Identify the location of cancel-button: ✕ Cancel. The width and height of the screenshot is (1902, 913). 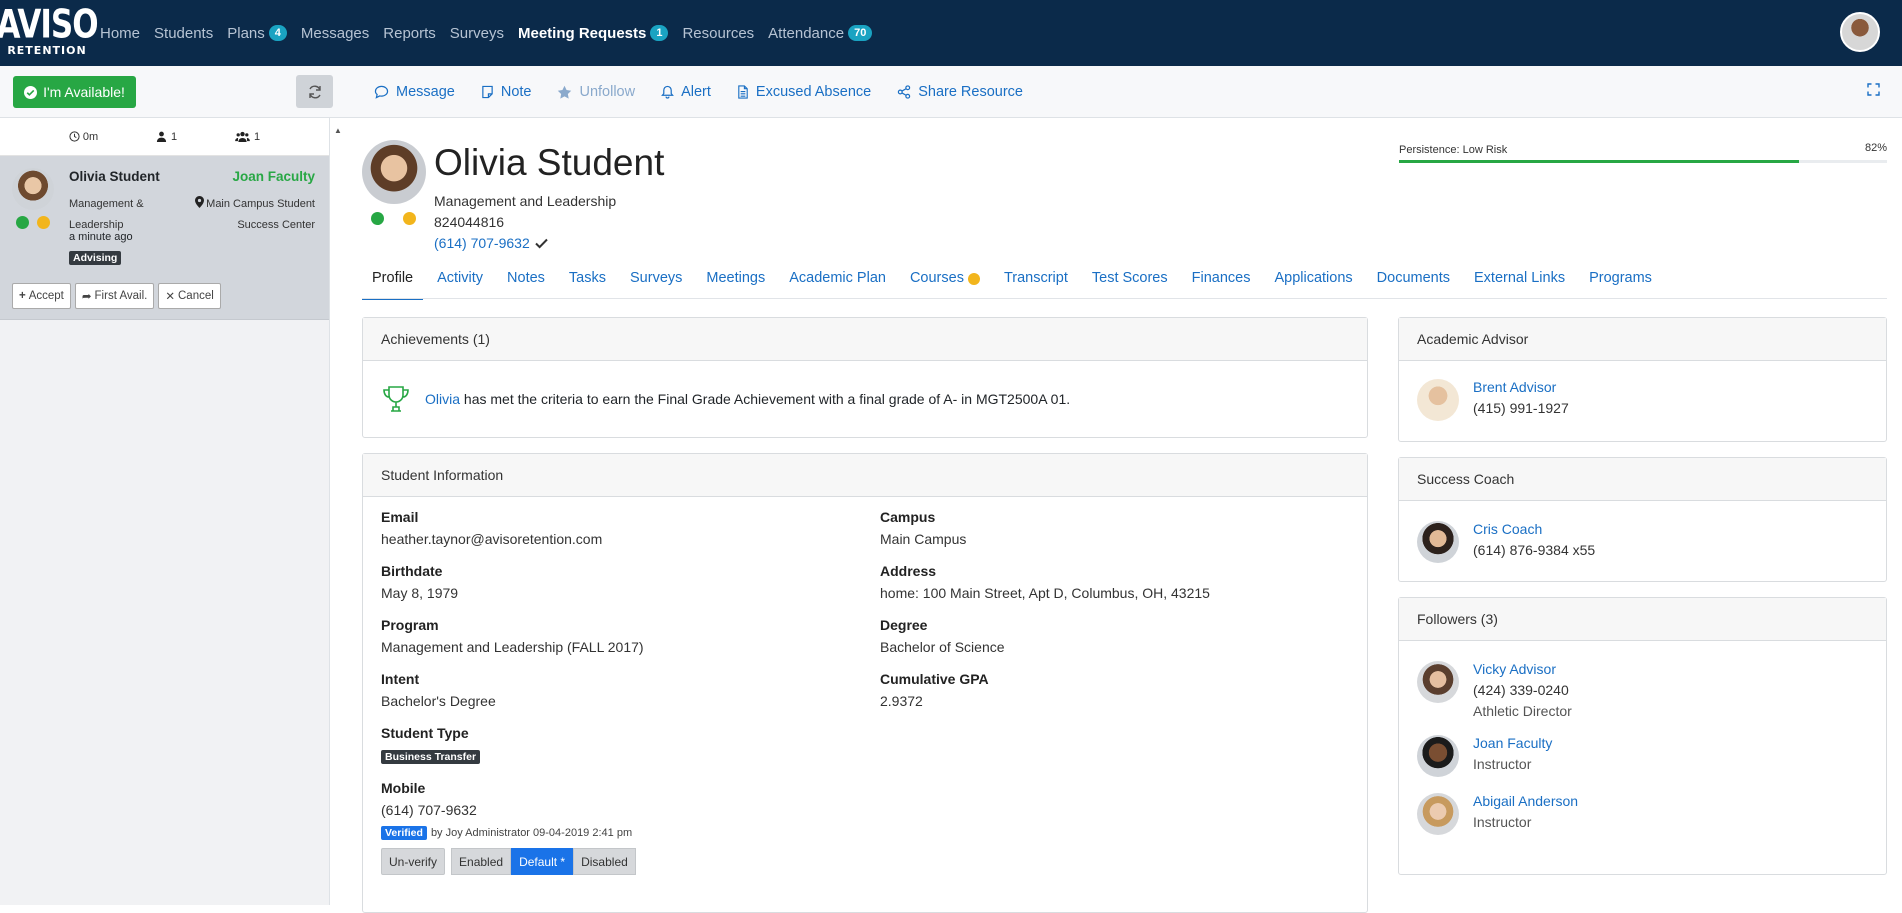
(189, 296).